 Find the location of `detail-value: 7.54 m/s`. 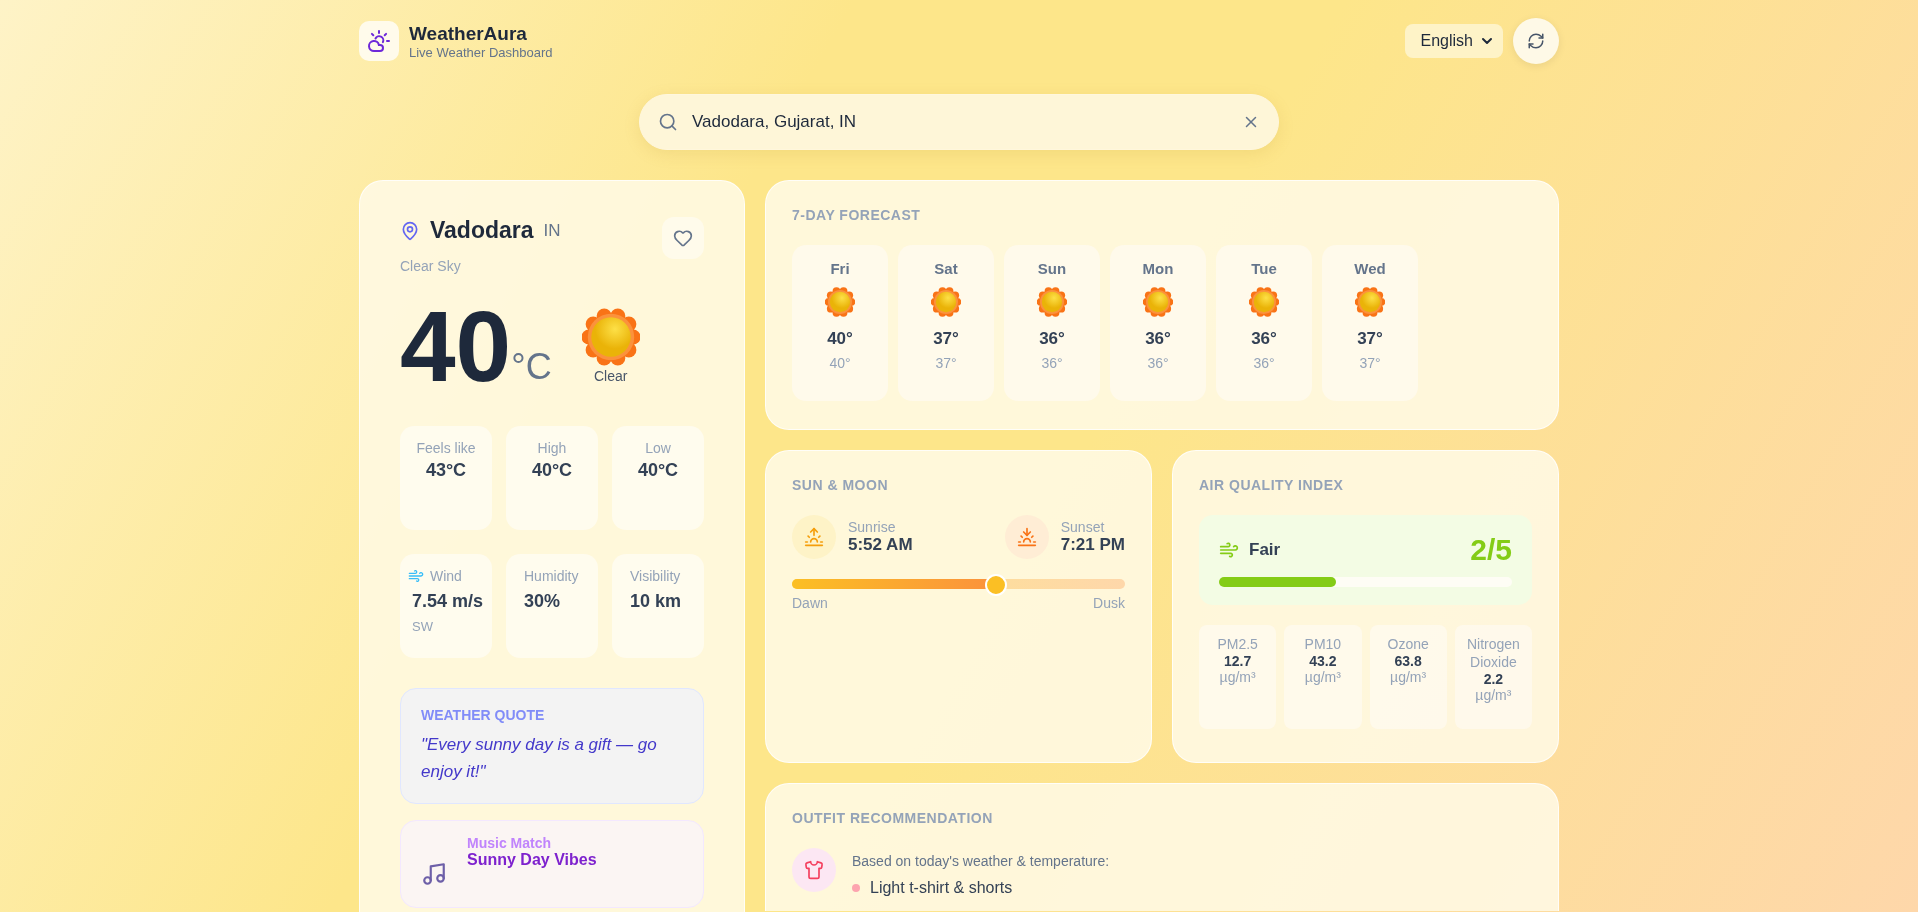

detail-value: 7.54 m/s is located at coordinates (447, 601).